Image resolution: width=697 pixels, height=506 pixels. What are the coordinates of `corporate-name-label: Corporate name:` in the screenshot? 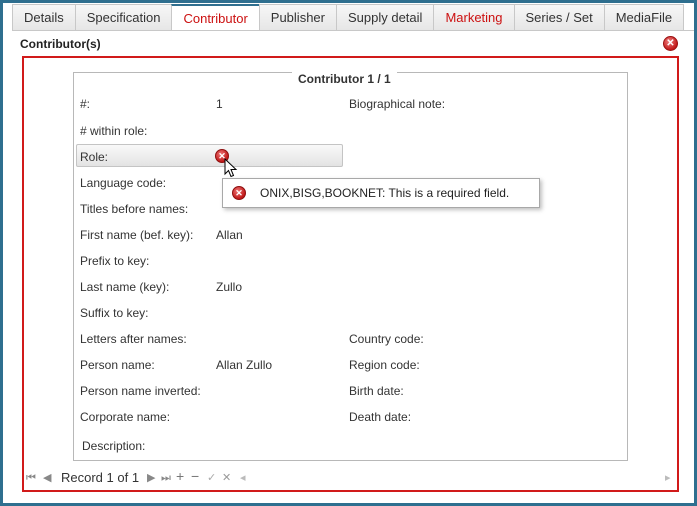 It's located at (125, 417).